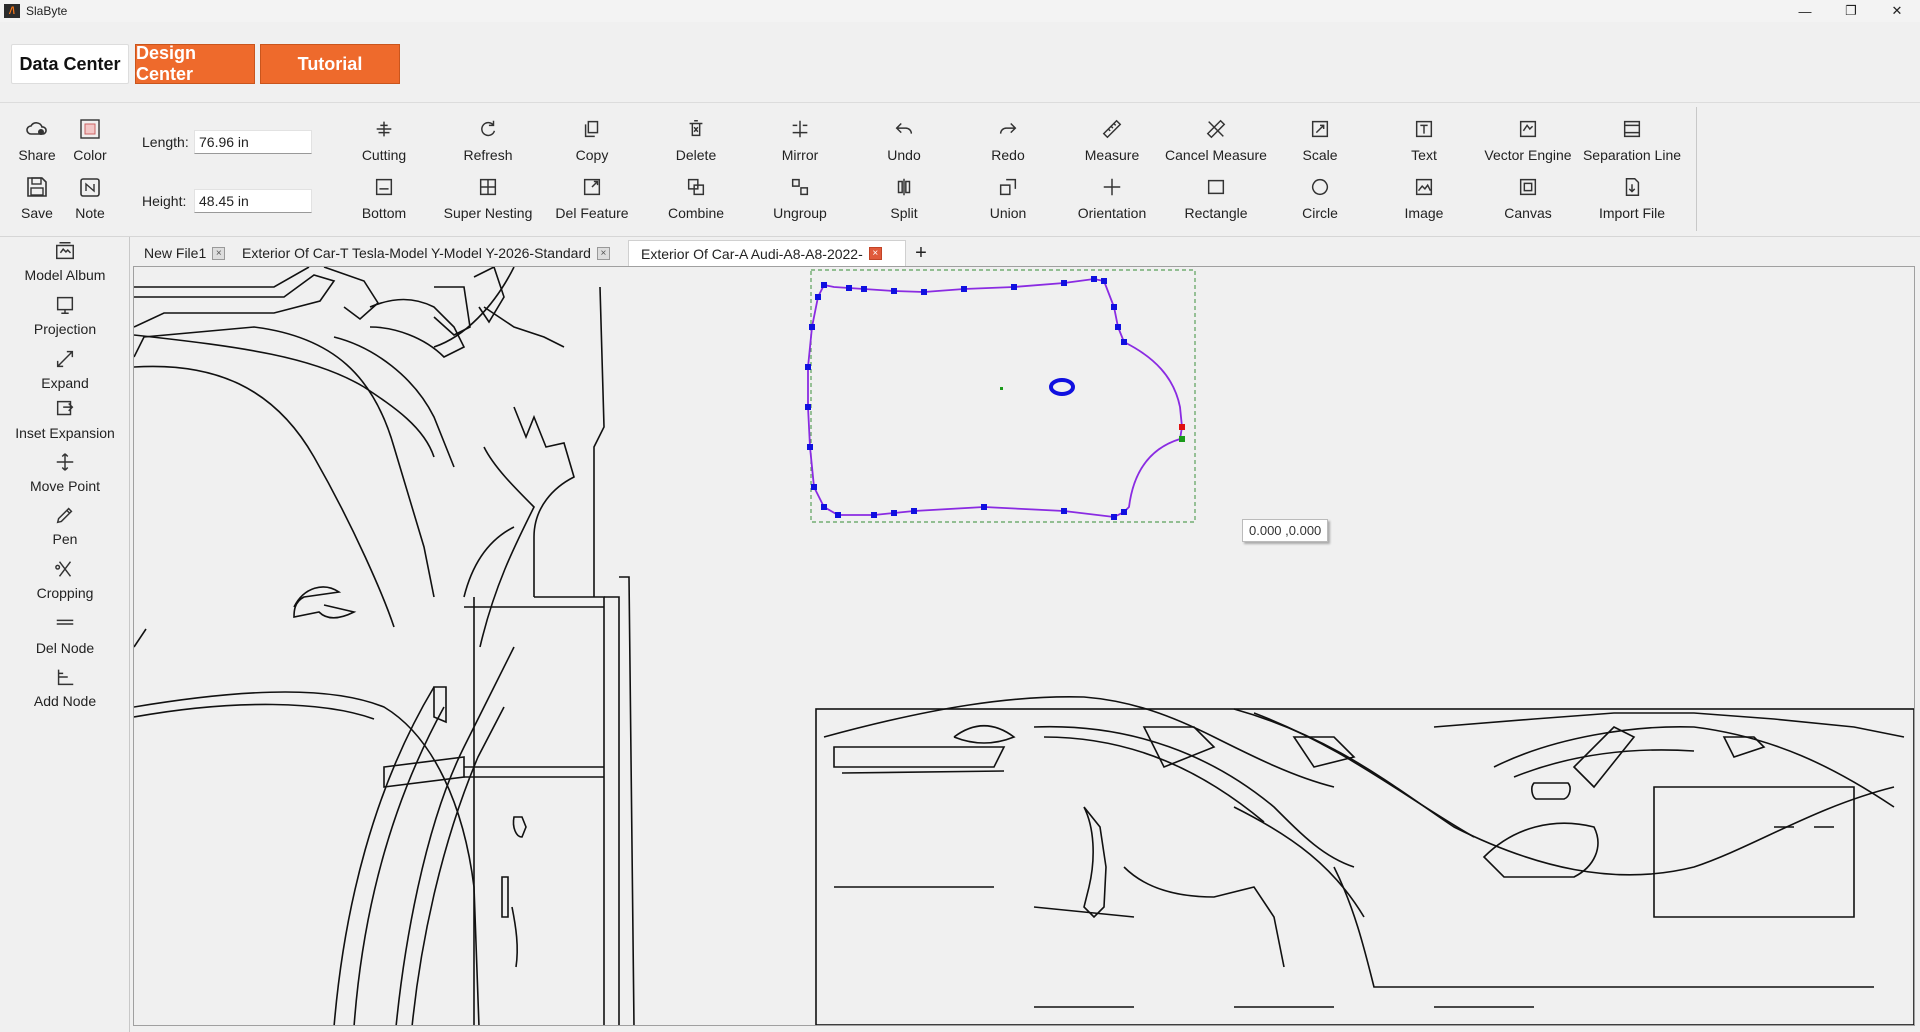  Describe the element at coordinates (1424, 197) in the screenshot. I see `image-button: Image` at that location.